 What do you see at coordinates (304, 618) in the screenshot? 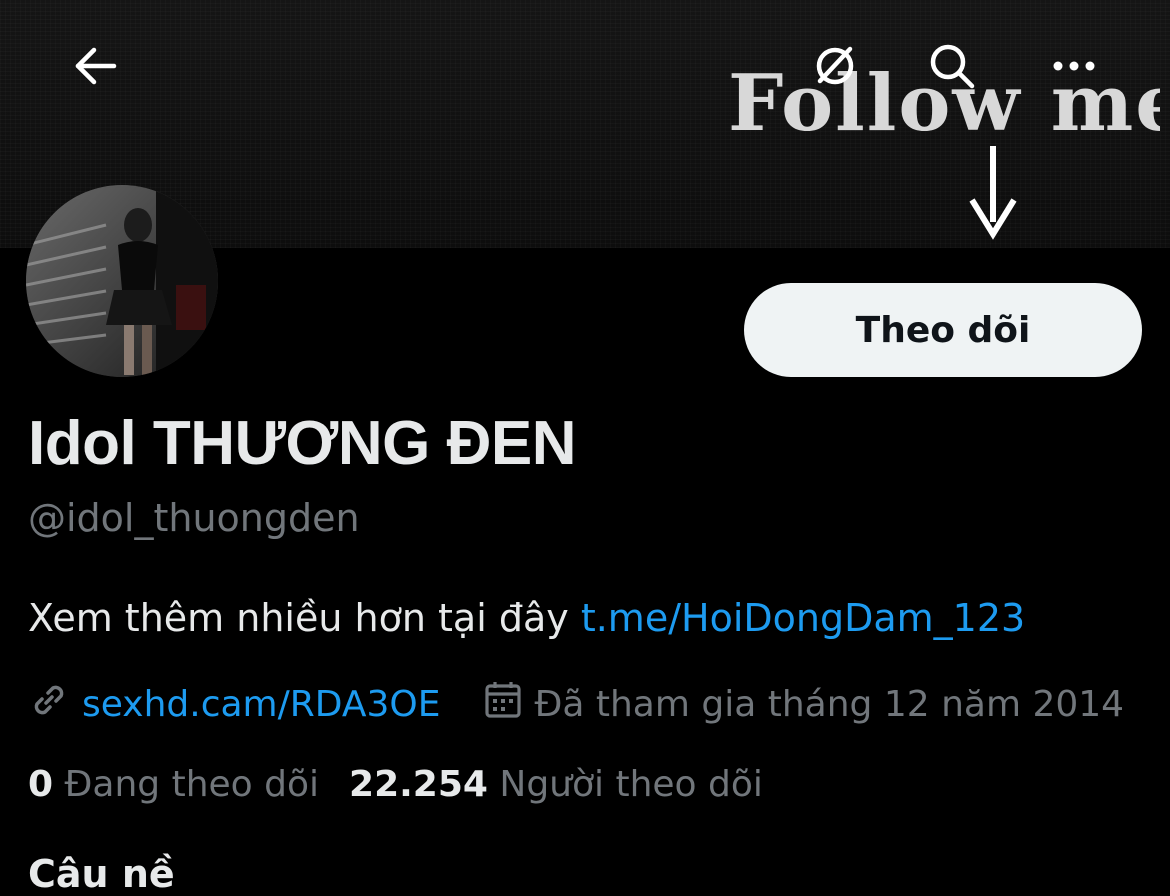
I see `bio-text: Xem thêm nhiều hơn tại đây` at bounding box center [304, 618].